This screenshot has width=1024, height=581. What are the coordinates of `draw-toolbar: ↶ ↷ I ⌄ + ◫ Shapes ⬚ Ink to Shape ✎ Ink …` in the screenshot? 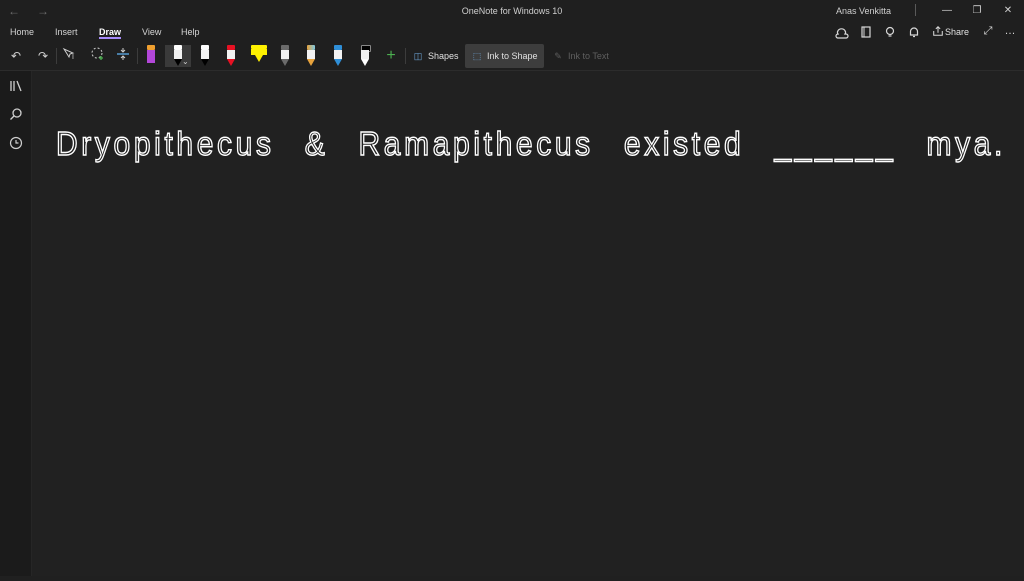 It's located at (512, 56).